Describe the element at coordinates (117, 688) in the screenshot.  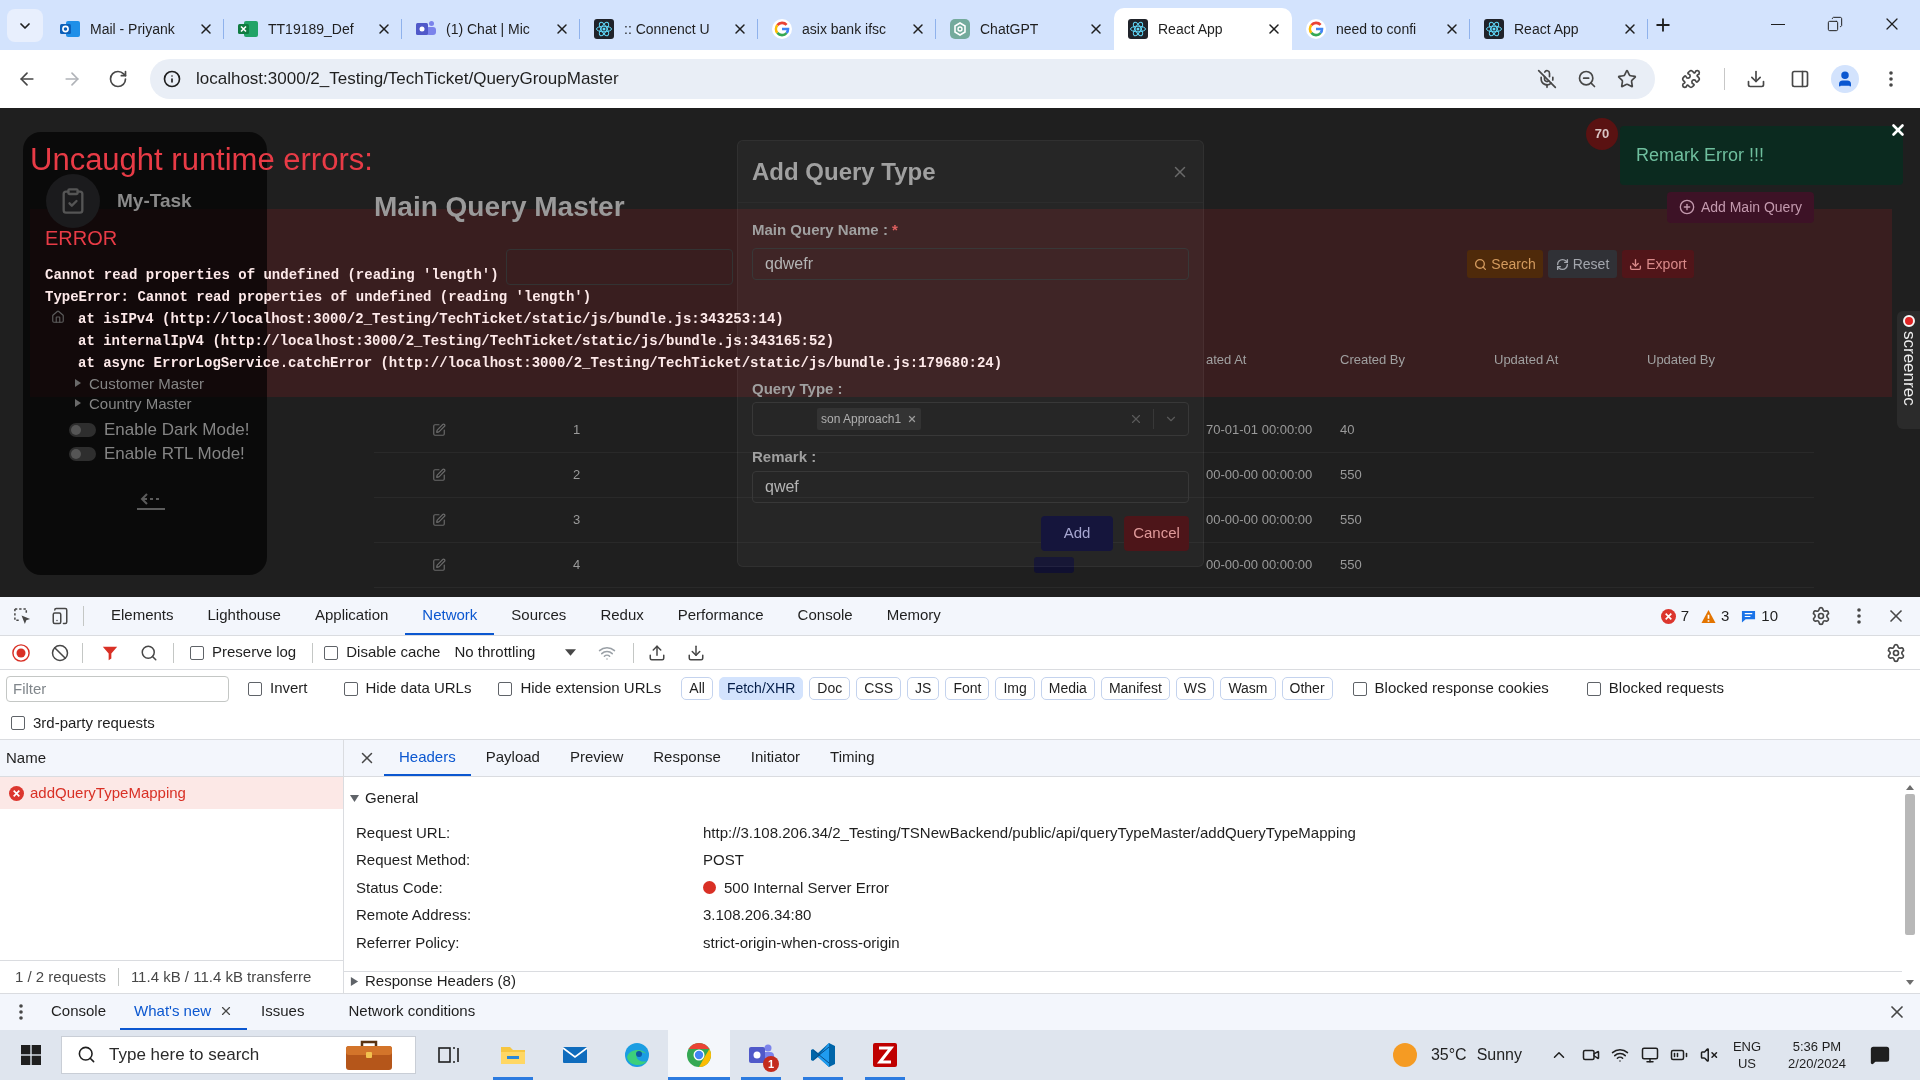
I see `filter-field: Filter` at that location.